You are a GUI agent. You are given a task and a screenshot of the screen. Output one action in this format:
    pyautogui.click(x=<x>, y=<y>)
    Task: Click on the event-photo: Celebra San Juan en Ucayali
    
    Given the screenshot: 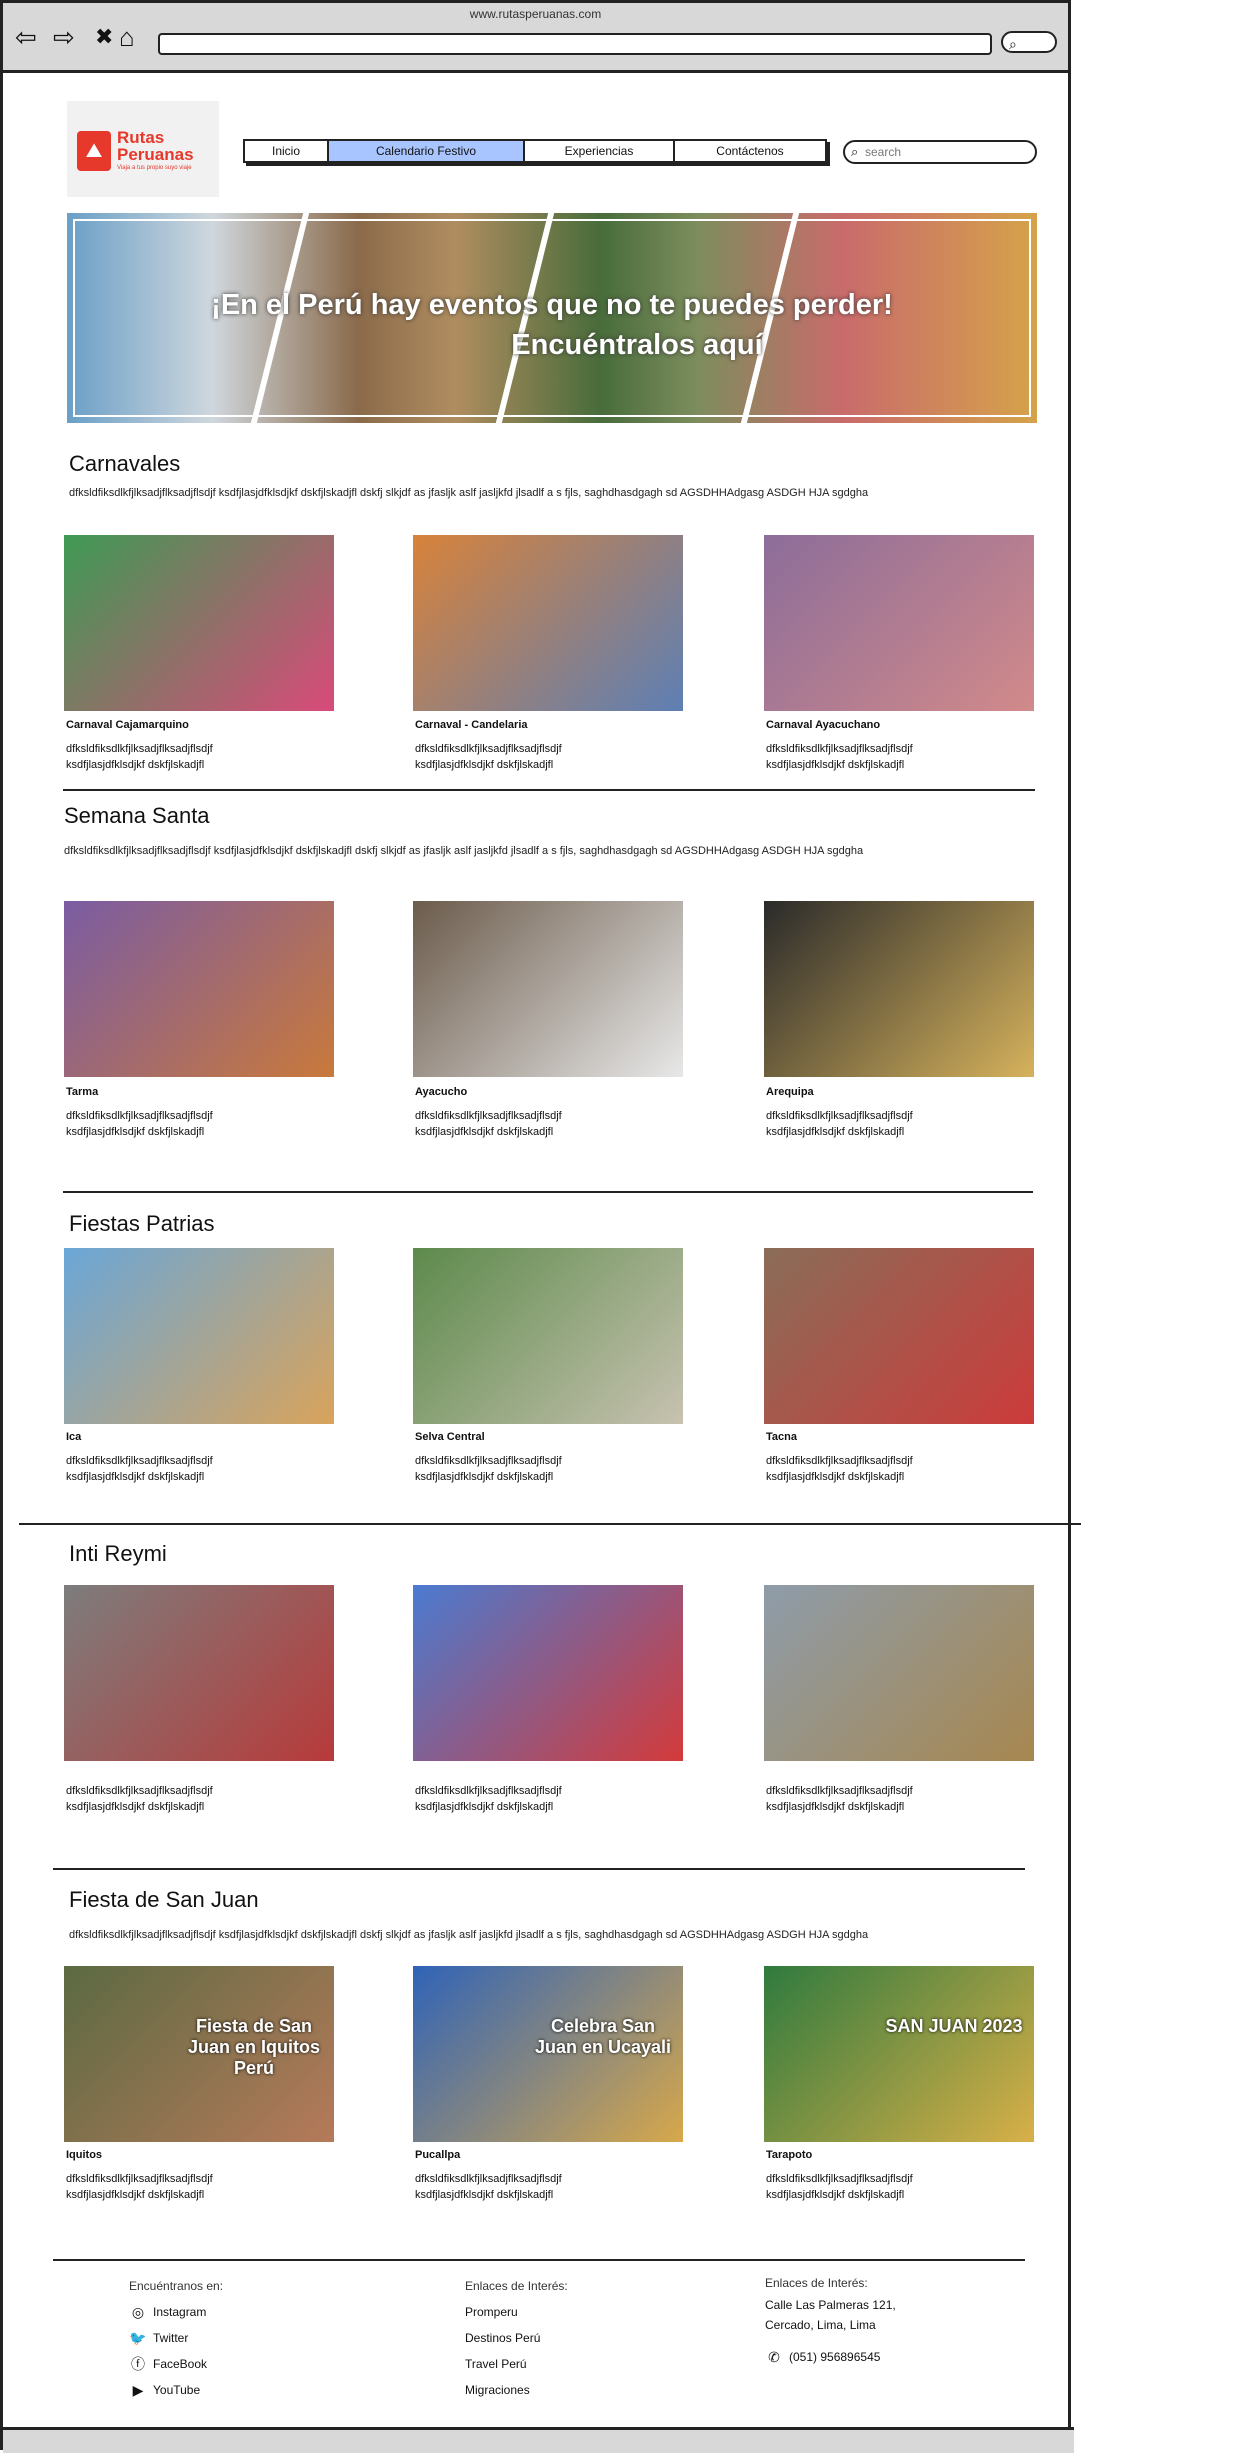 What is the action you would take?
    pyautogui.click(x=548, y=2054)
    